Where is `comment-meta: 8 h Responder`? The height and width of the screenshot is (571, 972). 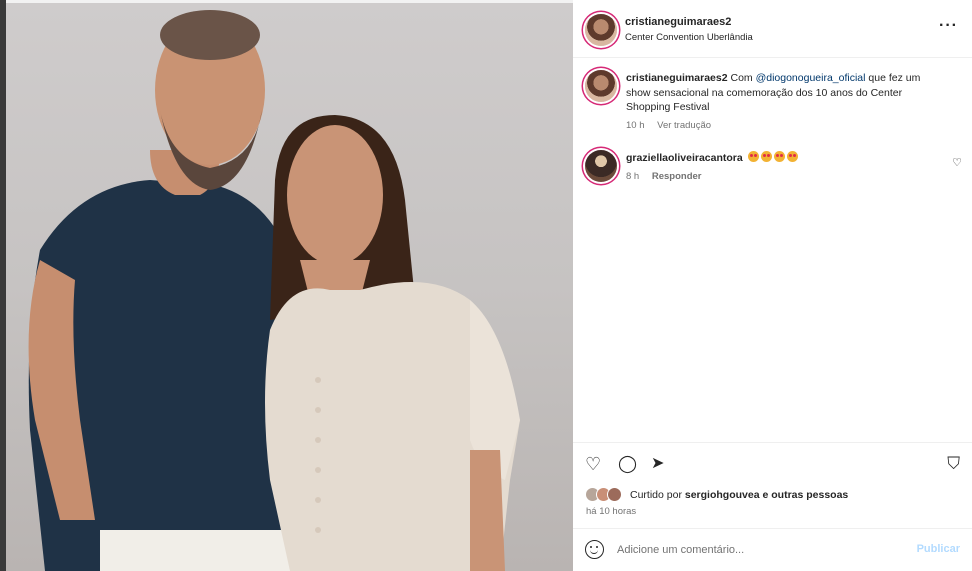 comment-meta: 8 h Responder is located at coordinates (663, 176).